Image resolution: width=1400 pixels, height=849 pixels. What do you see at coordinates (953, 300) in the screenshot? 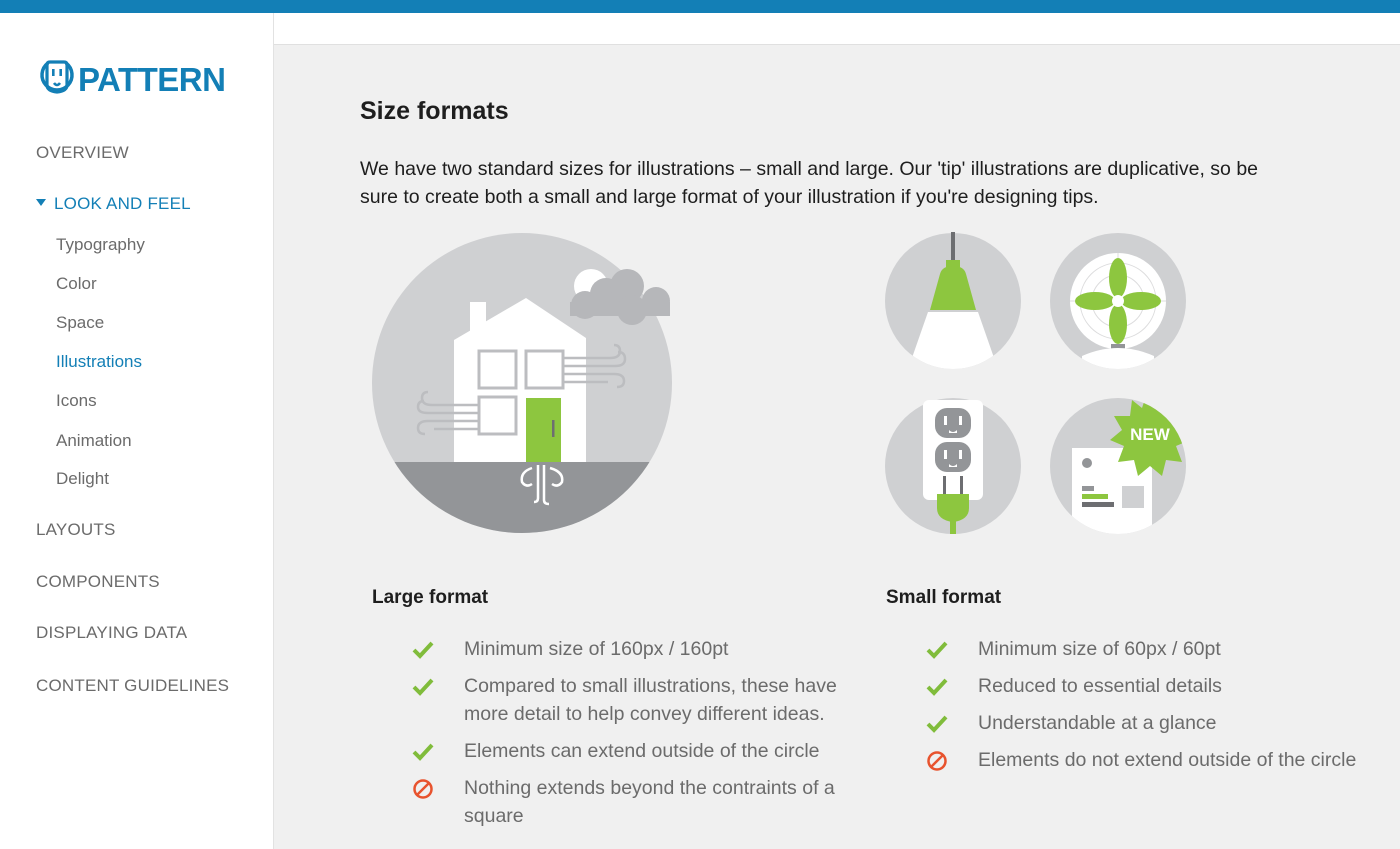
I see `lamp-illustration-icon` at bounding box center [953, 300].